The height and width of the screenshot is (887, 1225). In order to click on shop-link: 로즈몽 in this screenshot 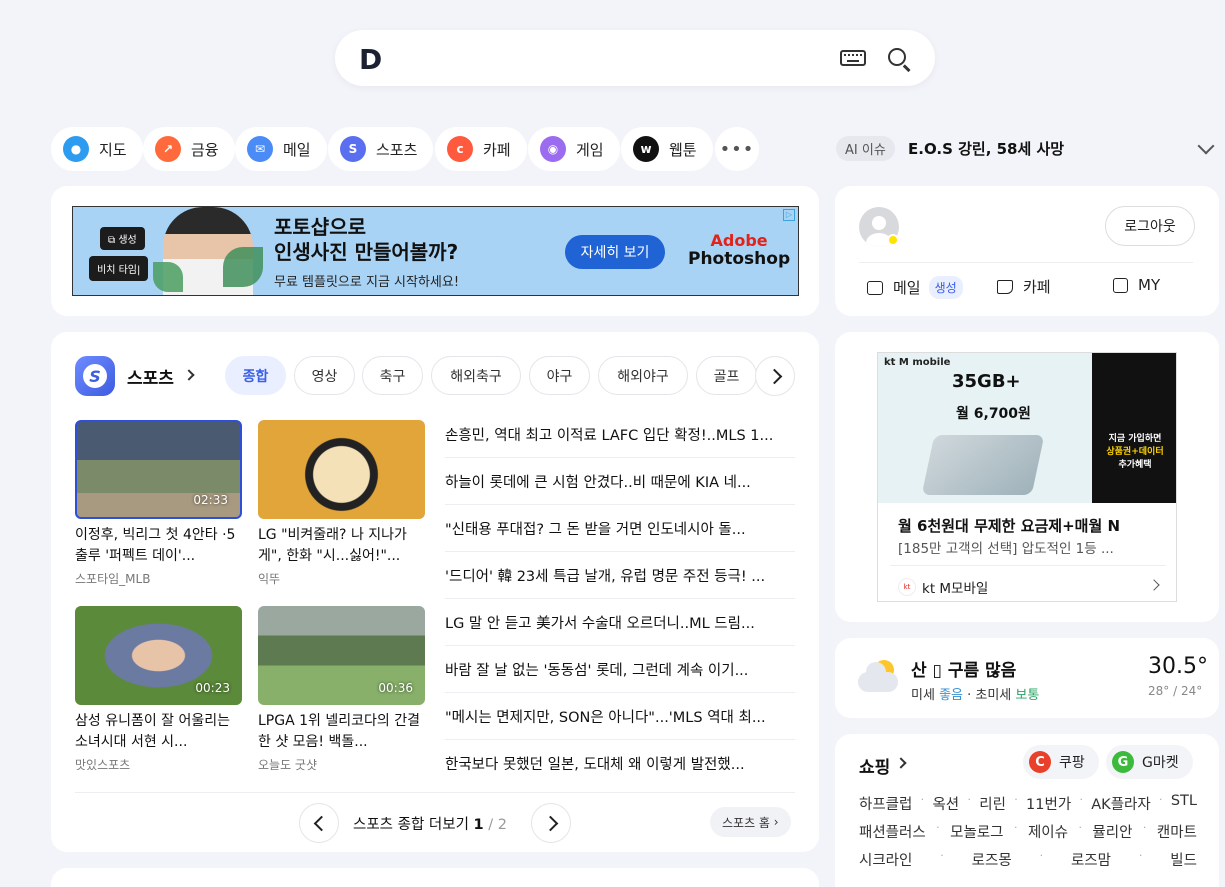, I will do `click(992, 859)`.